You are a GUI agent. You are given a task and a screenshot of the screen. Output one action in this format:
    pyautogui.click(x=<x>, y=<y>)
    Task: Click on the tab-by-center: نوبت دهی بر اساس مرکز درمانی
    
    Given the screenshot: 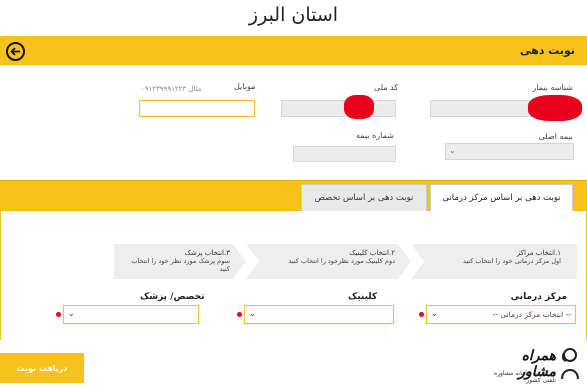 What is the action you would take?
    pyautogui.click(x=501, y=197)
    